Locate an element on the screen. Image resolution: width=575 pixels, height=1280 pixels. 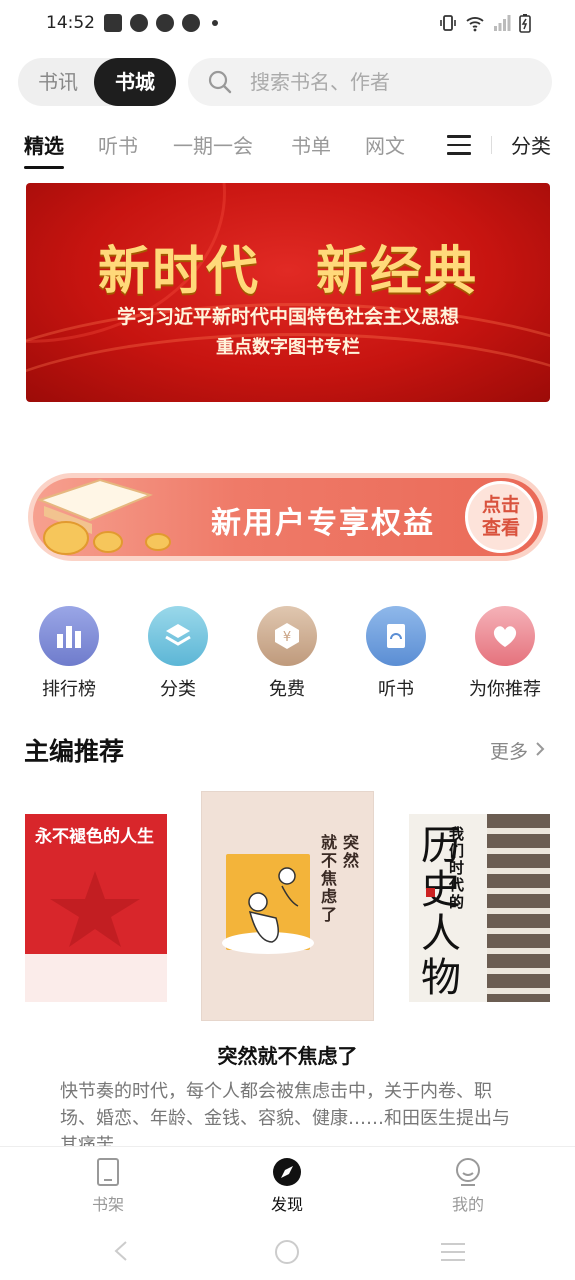
status-bar: 14:52 is located at coordinates (287, 24).